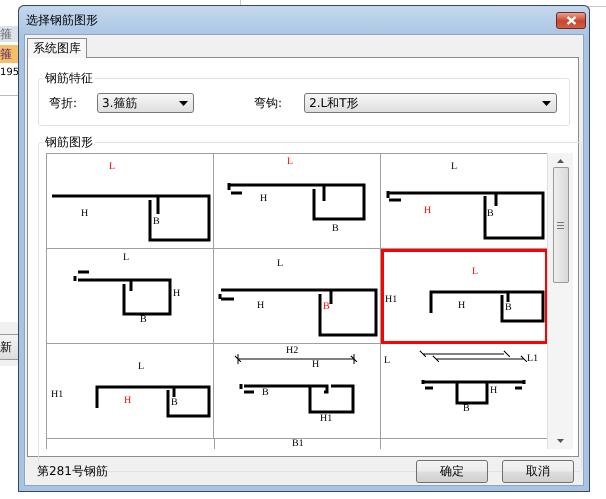  I want to click on table-cell: 箍, so click(9, 54).